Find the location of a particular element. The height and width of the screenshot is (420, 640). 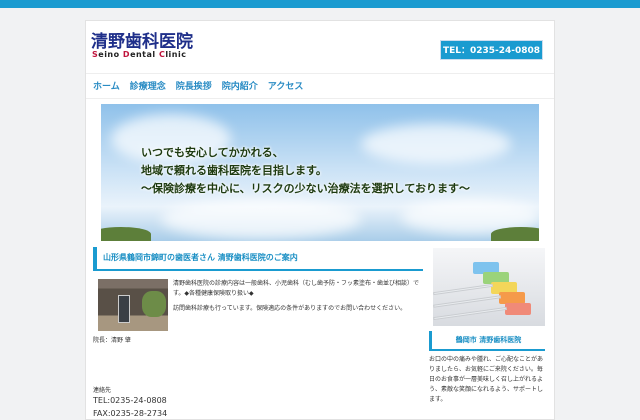

section-heading: 山形県鶴岡市錦町の歯医者さん 清野歯科医院のご案内 is located at coordinates (258, 259).